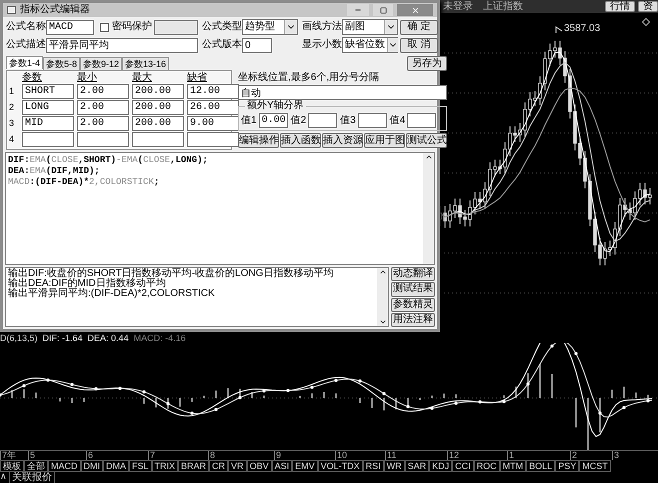  I want to click on row-number: 3, so click(12, 123).